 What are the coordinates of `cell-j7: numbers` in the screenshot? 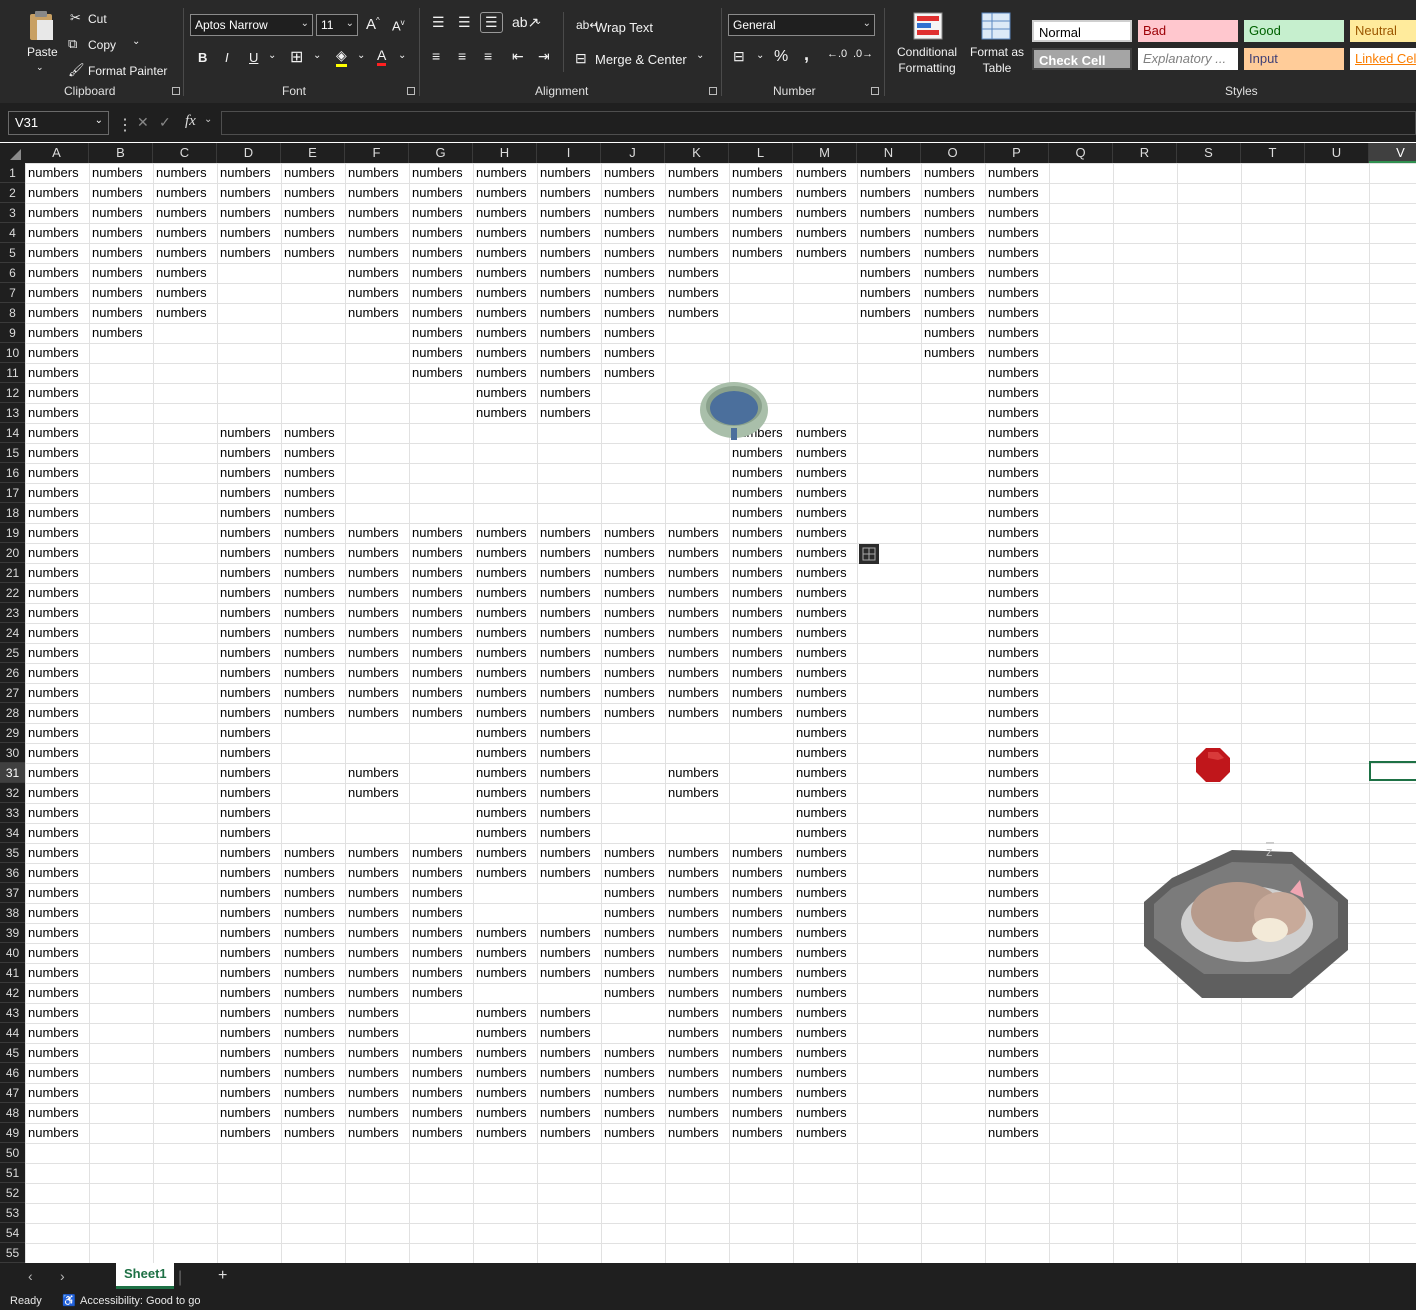 It's located at (628, 293).